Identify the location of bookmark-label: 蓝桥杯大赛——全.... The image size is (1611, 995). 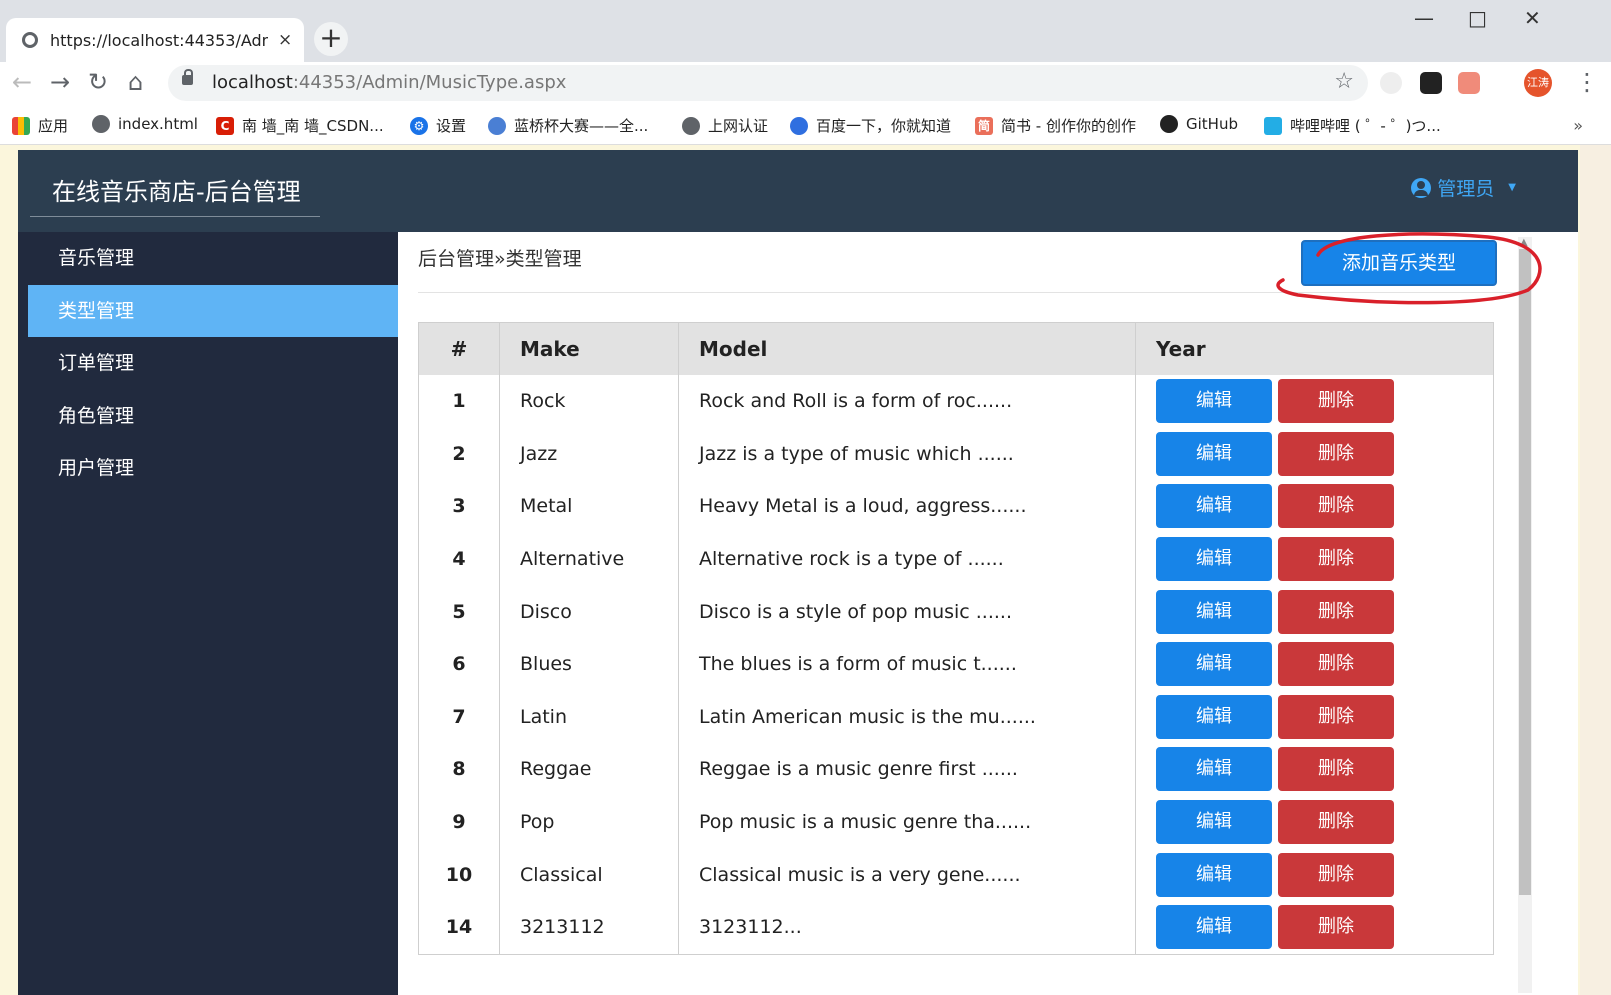
(581, 126).